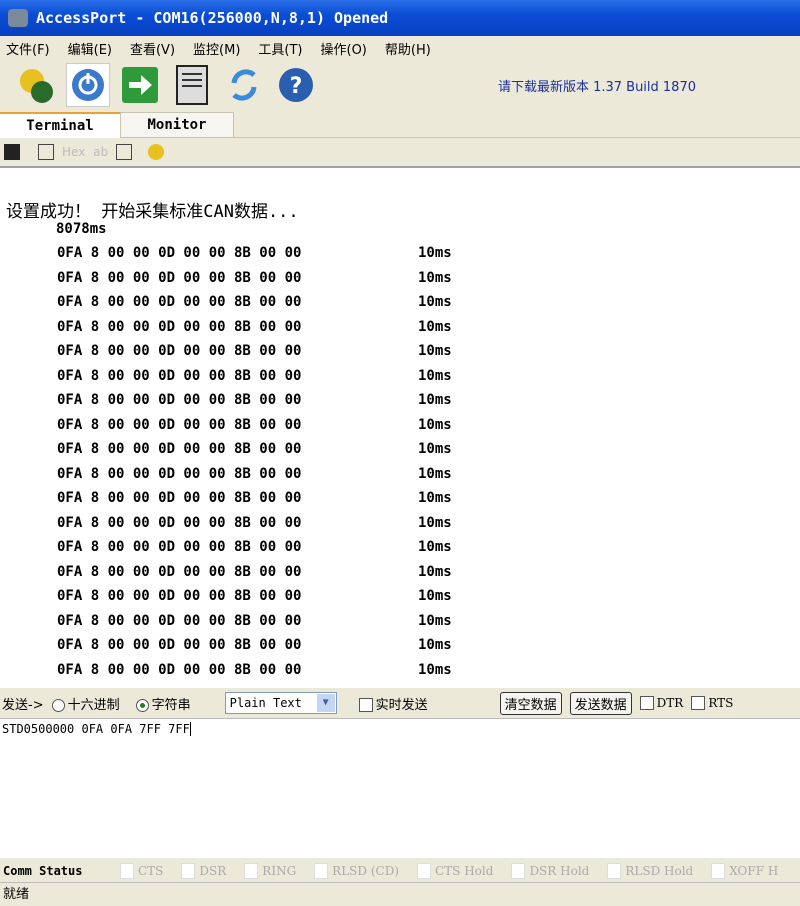 The width and height of the screenshot is (800, 906). I want to click on format-select: Plain Text ▼, so click(280, 703).